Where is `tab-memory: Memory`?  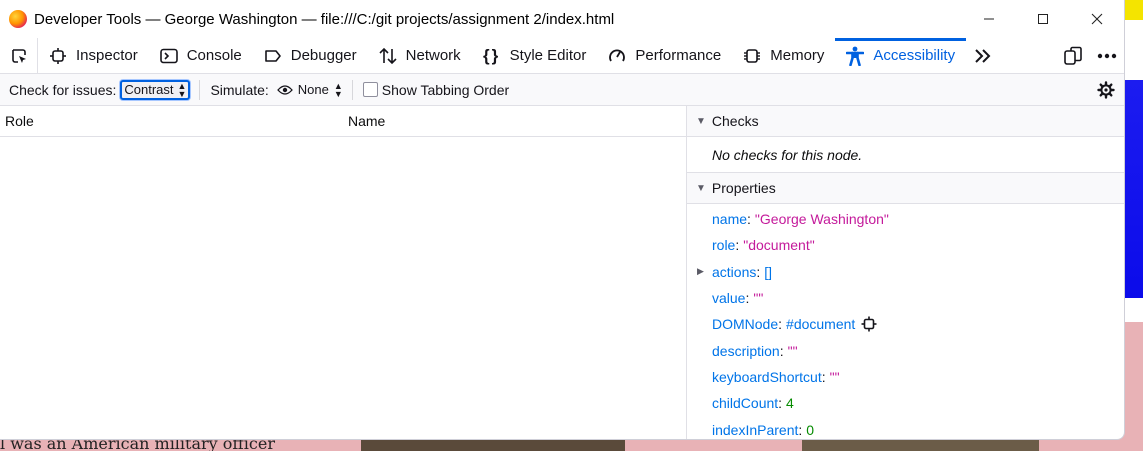
tab-memory: Memory is located at coordinates (783, 55).